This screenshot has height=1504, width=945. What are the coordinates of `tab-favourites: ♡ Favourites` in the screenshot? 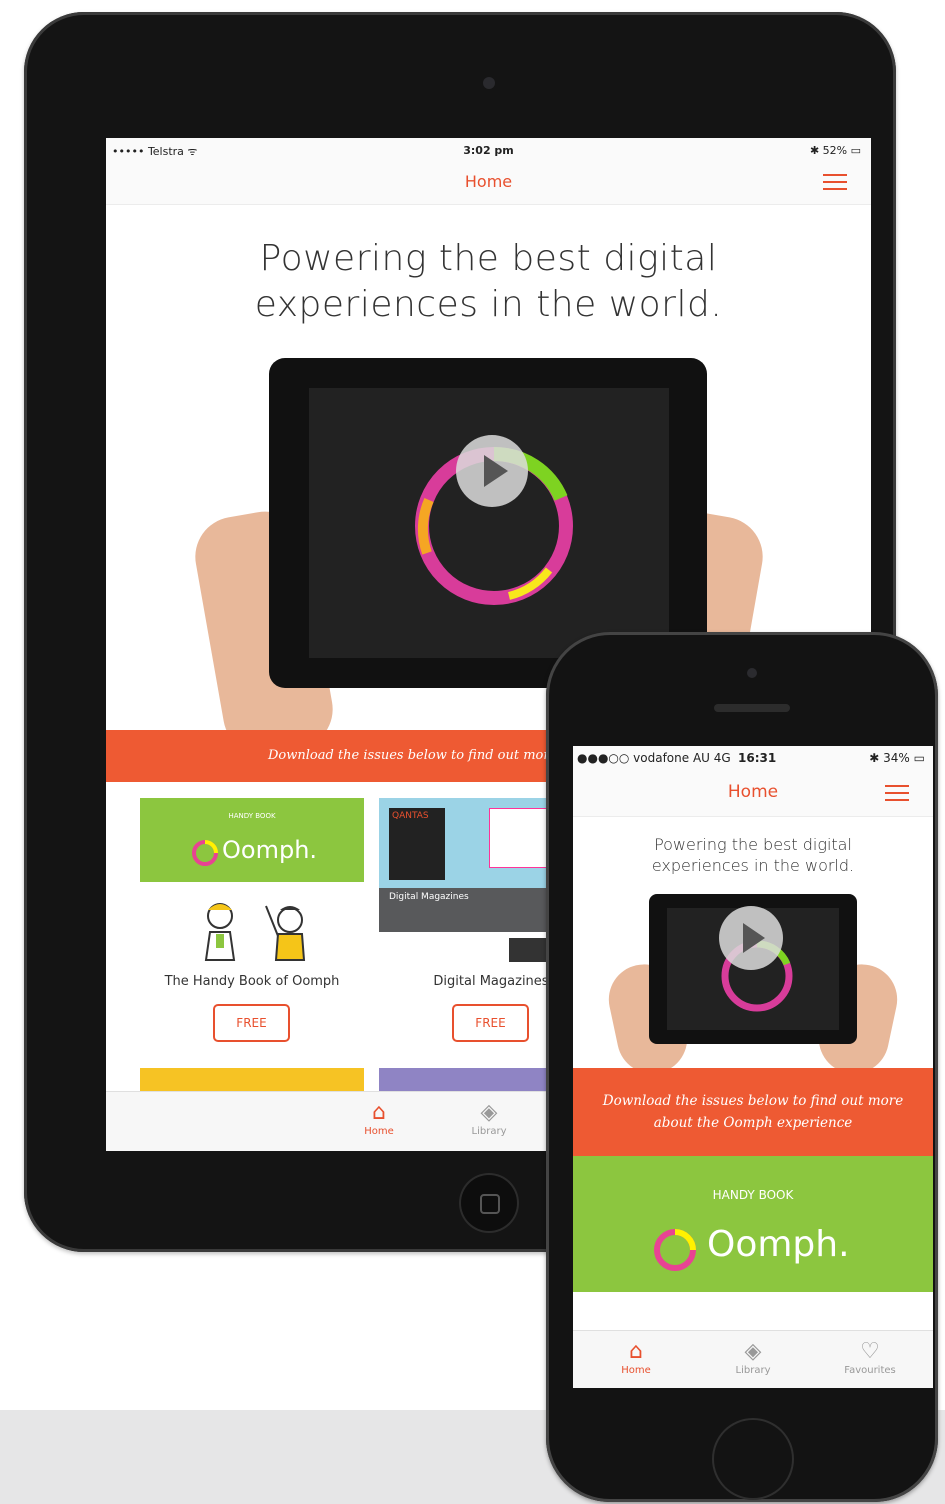 It's located at (870, 1357).